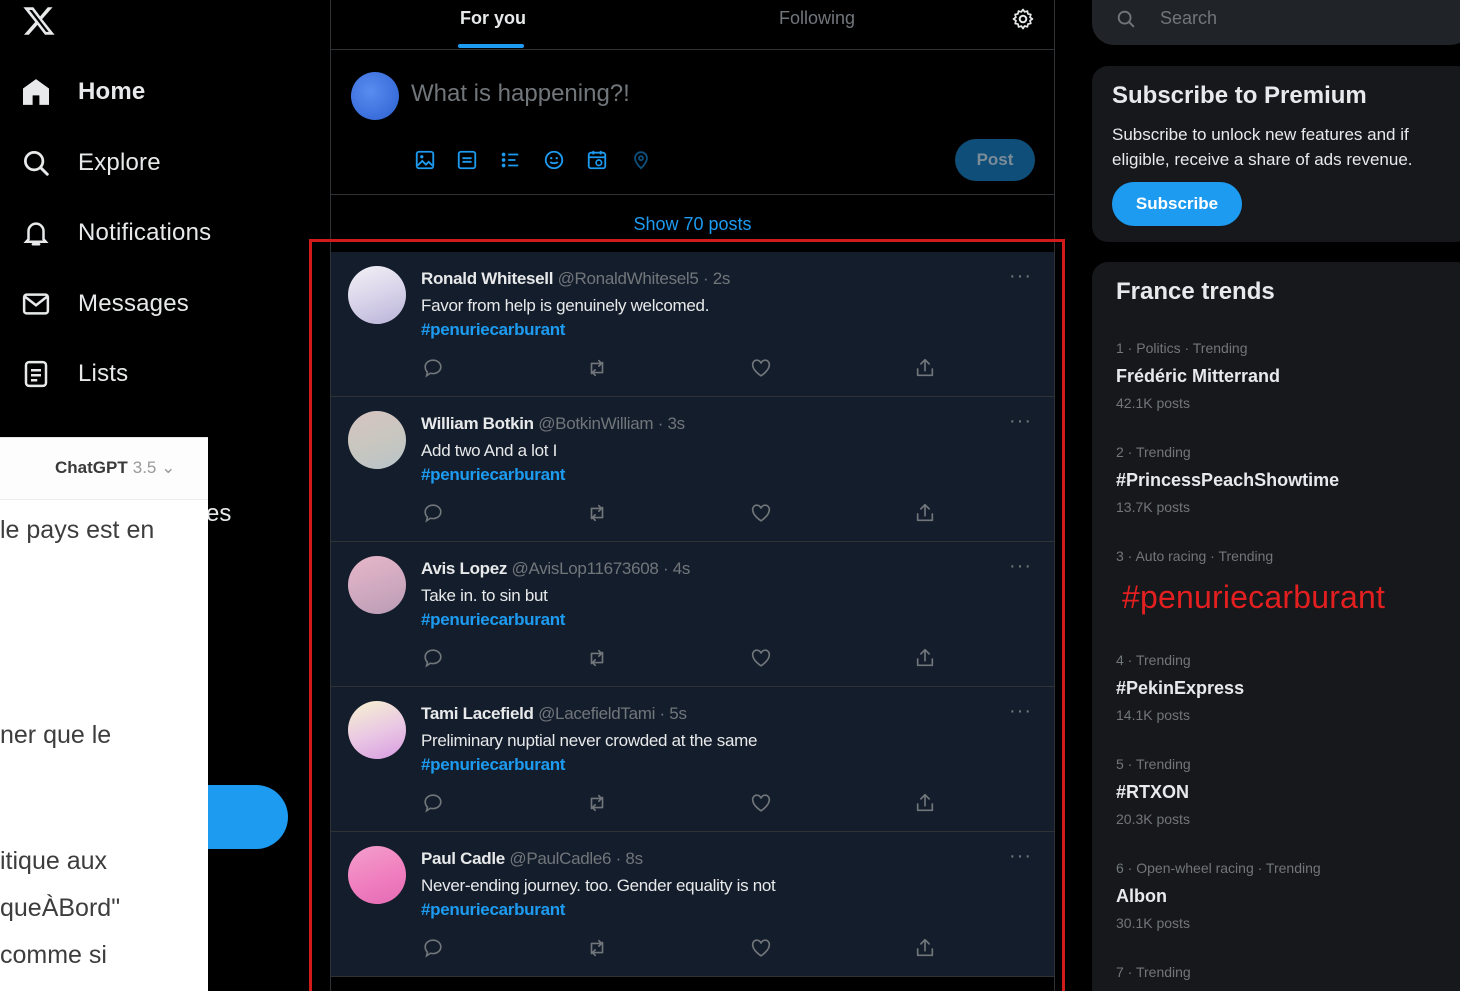  Describe the element at coordinates (510, 160) in the screenshot. I see `poll-icon` at that location.